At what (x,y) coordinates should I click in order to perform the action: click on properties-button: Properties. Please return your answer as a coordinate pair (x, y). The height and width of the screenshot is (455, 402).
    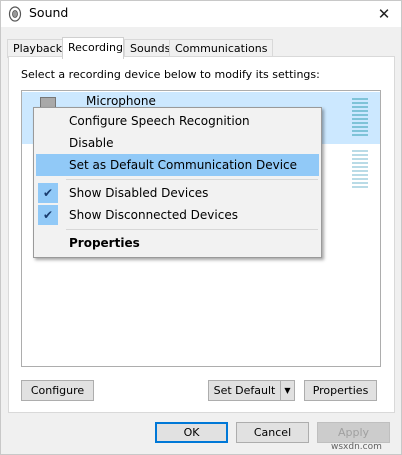
    Looking at the image, I should click on (340, 390).